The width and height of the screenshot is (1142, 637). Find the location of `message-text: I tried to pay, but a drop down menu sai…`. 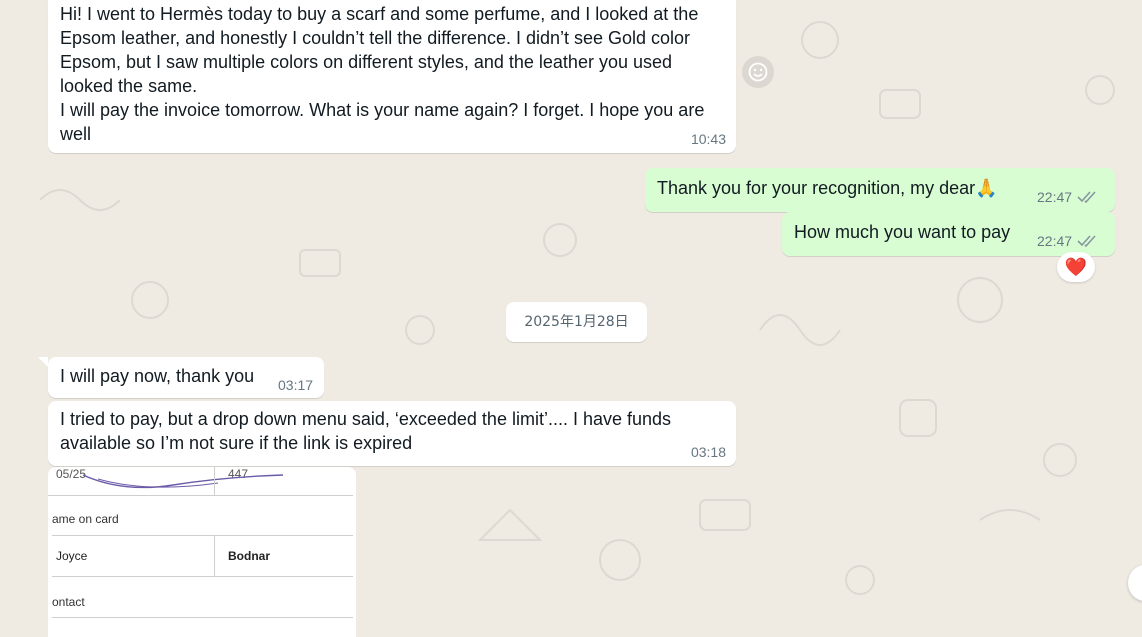

message-text: I tried to pay, but a drop down menu sai… is located at coordinates (366, 431).